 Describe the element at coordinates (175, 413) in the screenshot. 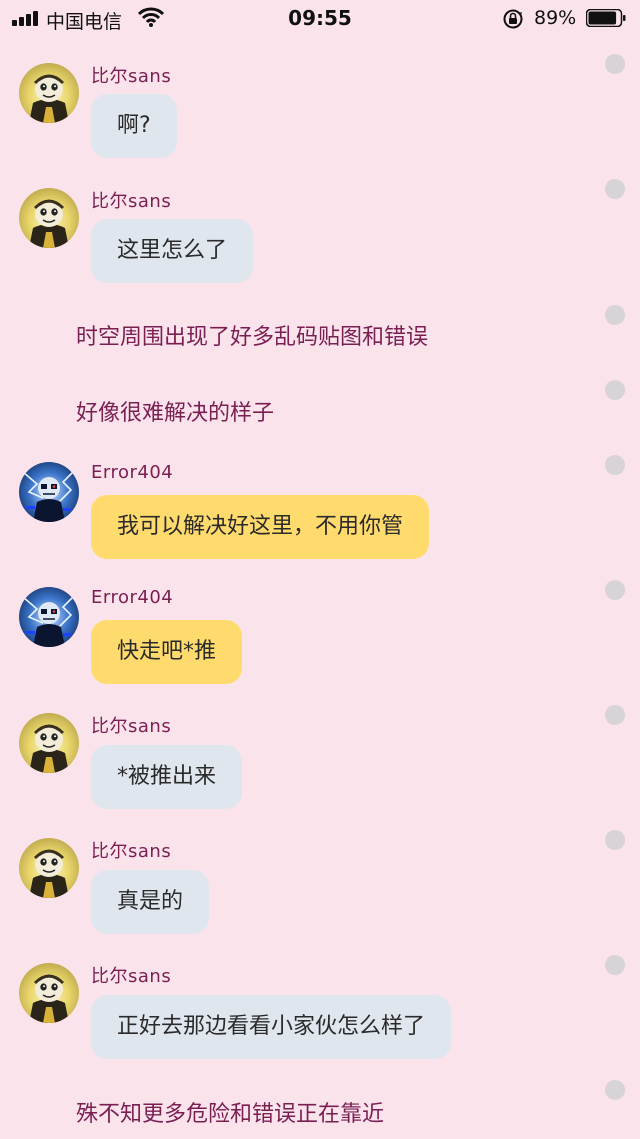

I see `narration-text: 好像很难解决的样子` at that location.